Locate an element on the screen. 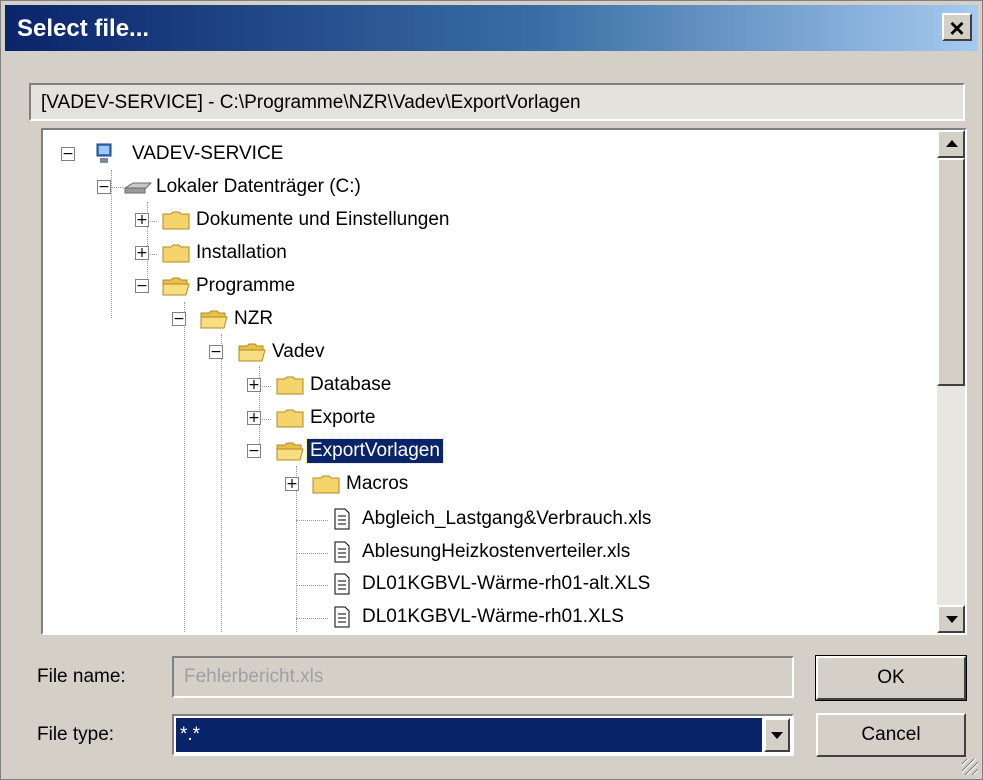  tree-label: Dokumente und Einstellungen is located at coordinates (323, 219).